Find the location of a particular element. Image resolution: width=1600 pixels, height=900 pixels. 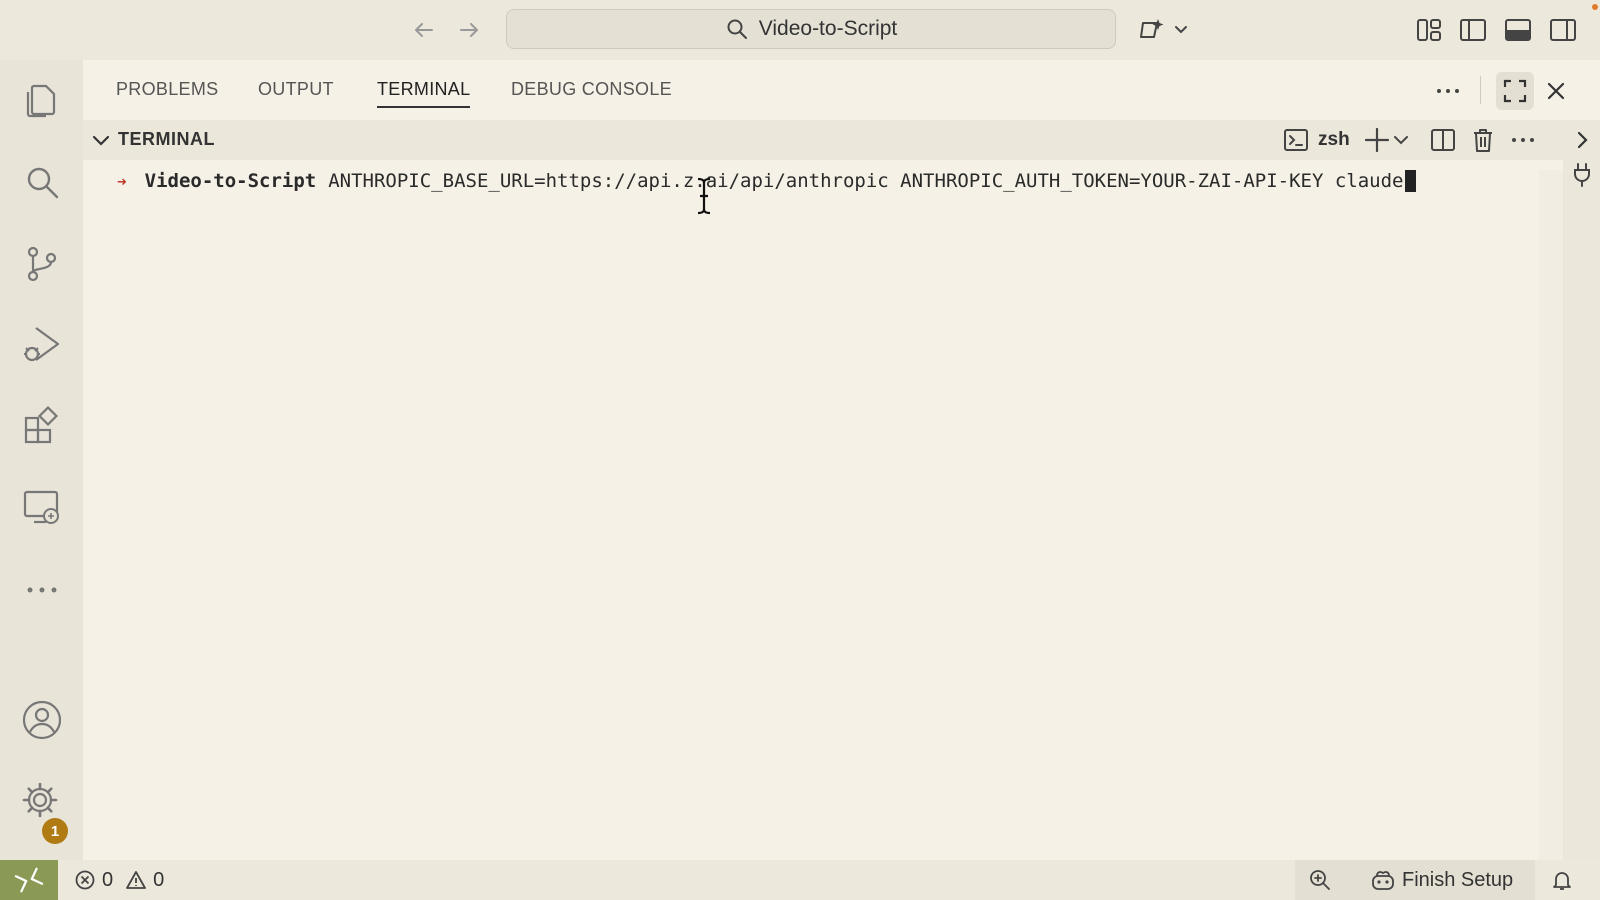

toolbar-separator is located at coordinates (1480, 90).